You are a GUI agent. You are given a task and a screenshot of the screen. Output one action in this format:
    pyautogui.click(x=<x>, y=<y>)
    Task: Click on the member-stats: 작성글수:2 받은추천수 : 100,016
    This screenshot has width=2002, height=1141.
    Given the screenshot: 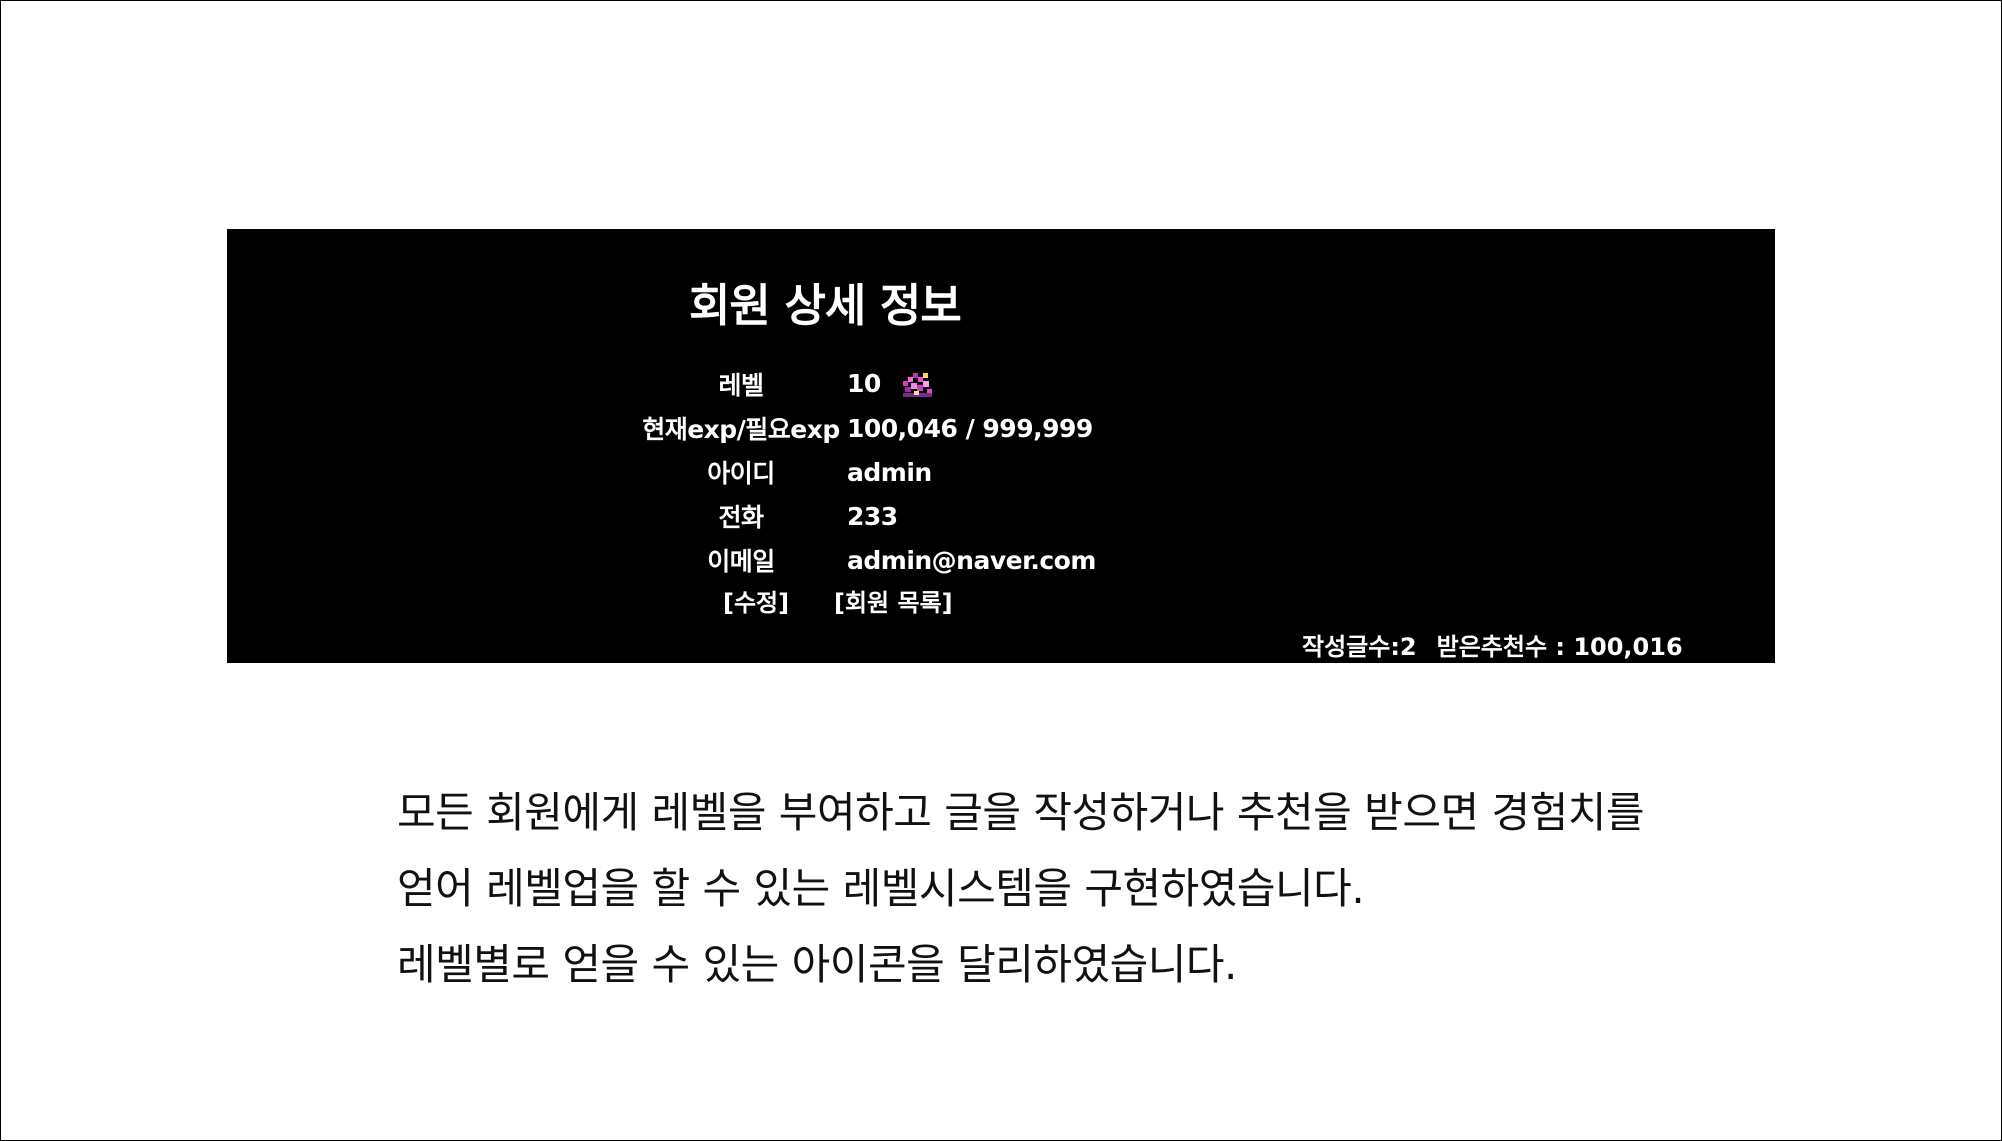 What is the action you would take?
    pyautogui.click(x=1492, y=644)
    